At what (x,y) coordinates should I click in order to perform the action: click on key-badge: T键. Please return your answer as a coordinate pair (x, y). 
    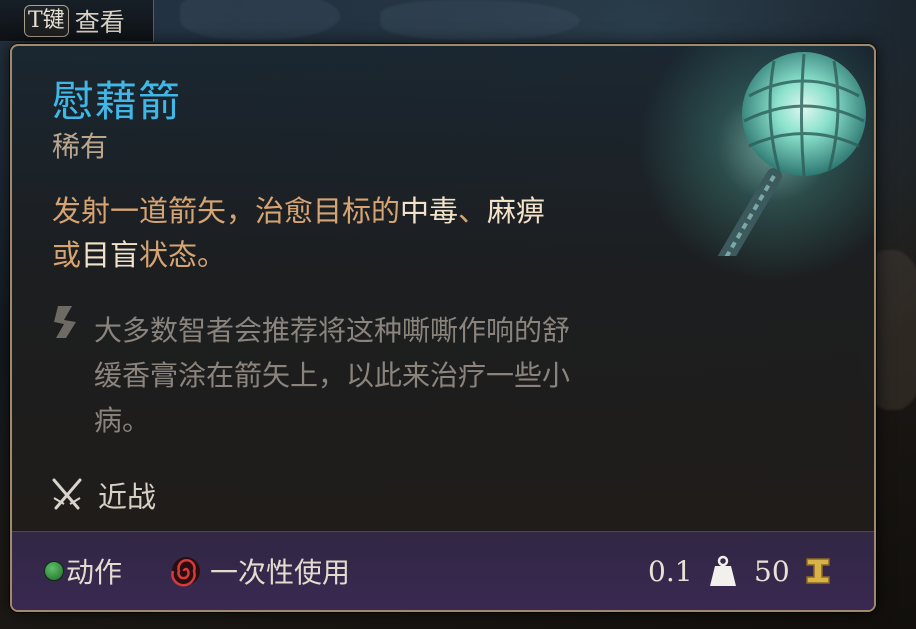
    Looking at the image, I should click on (46, 20).